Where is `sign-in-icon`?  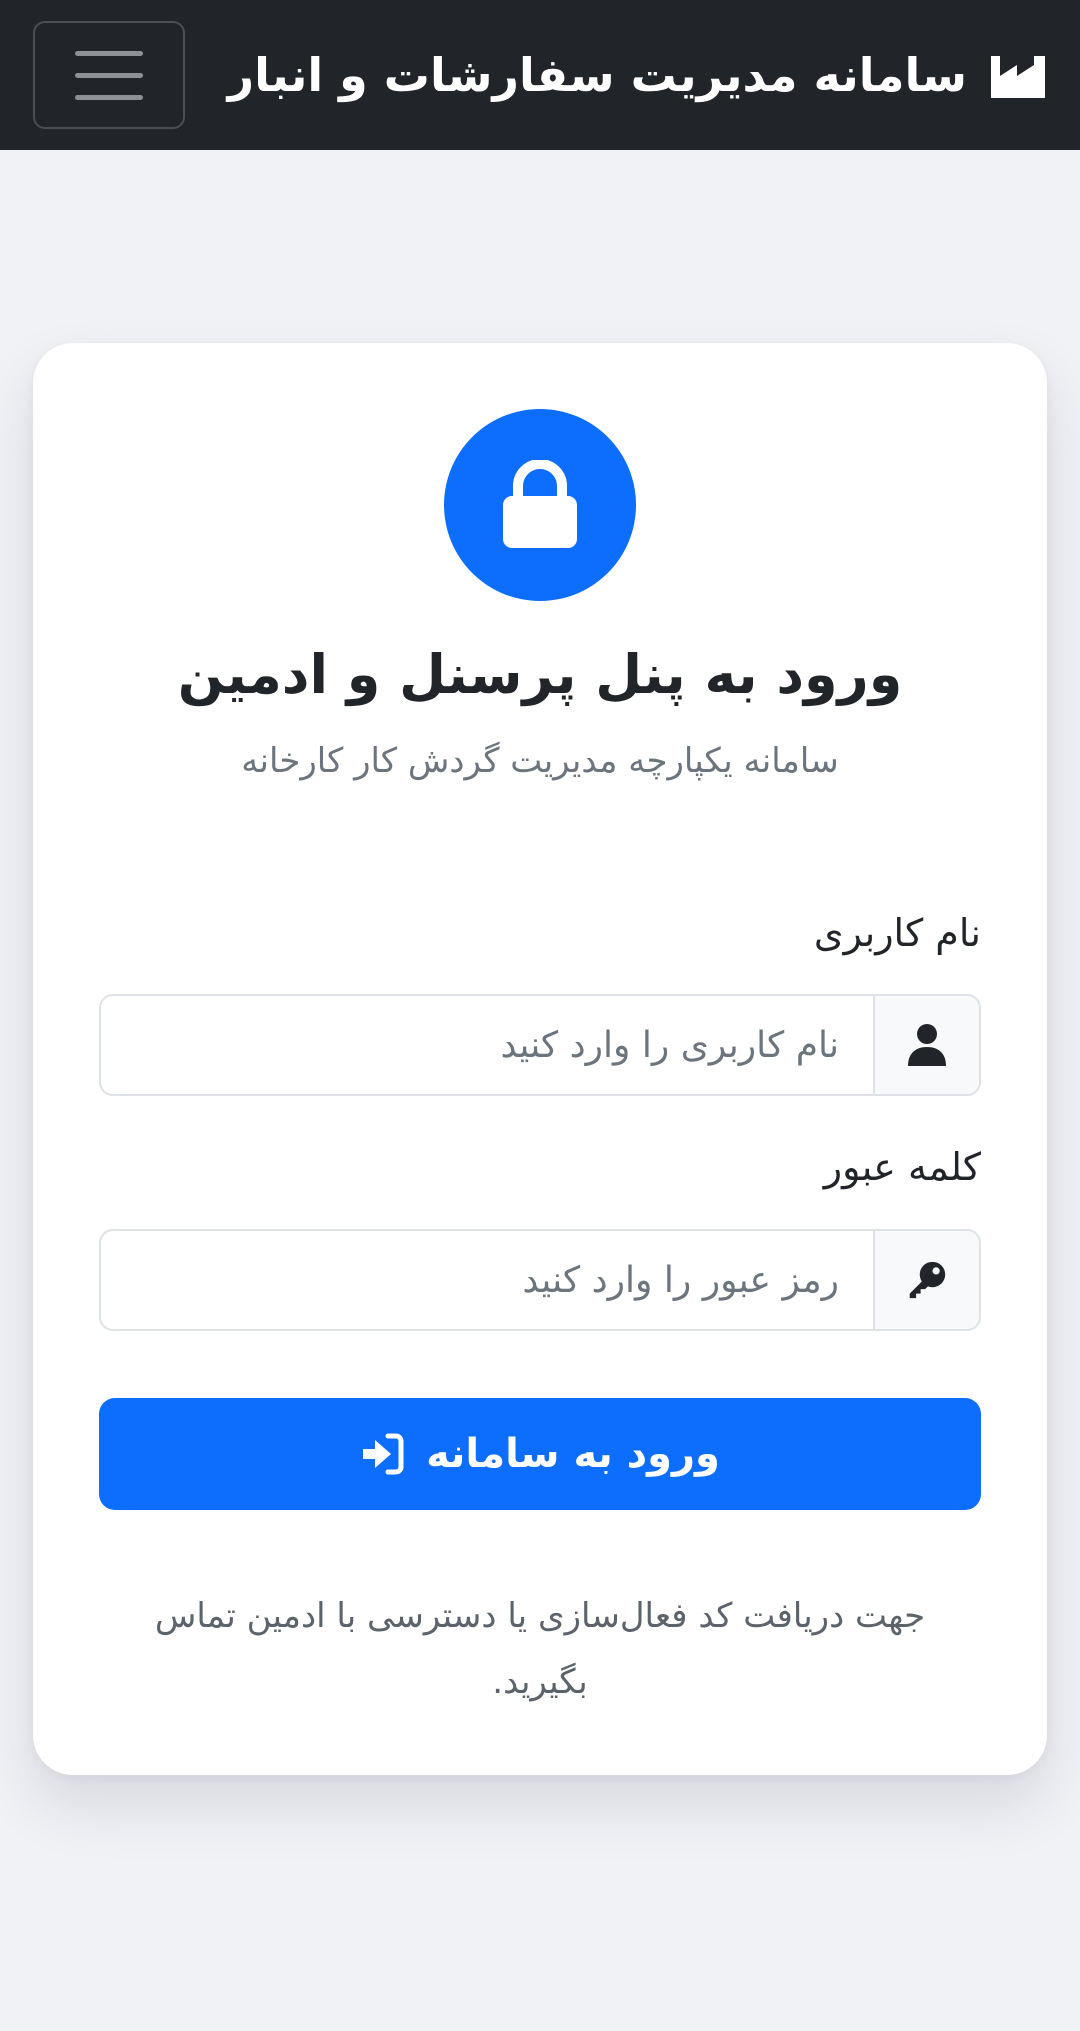 sign-in-icon is located at coordinates (383, 1454).